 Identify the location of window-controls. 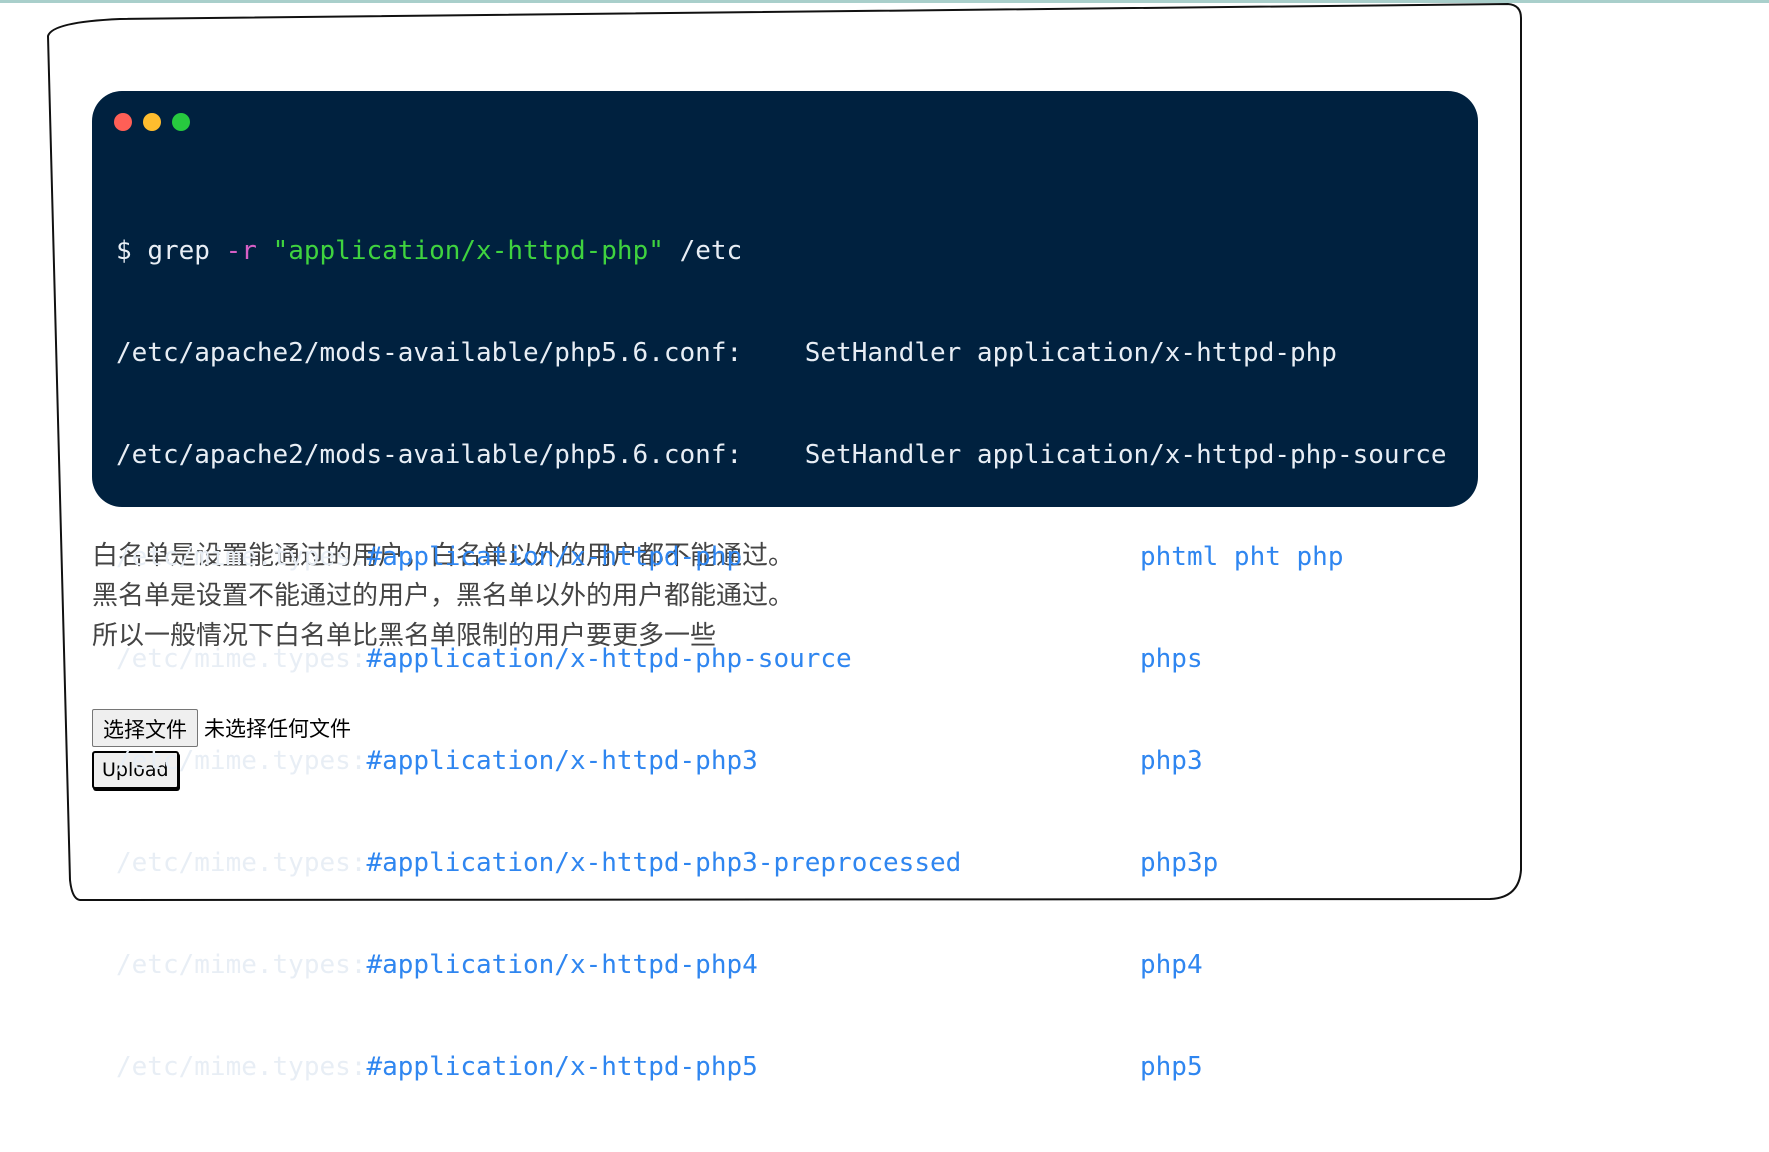
(152, 122).